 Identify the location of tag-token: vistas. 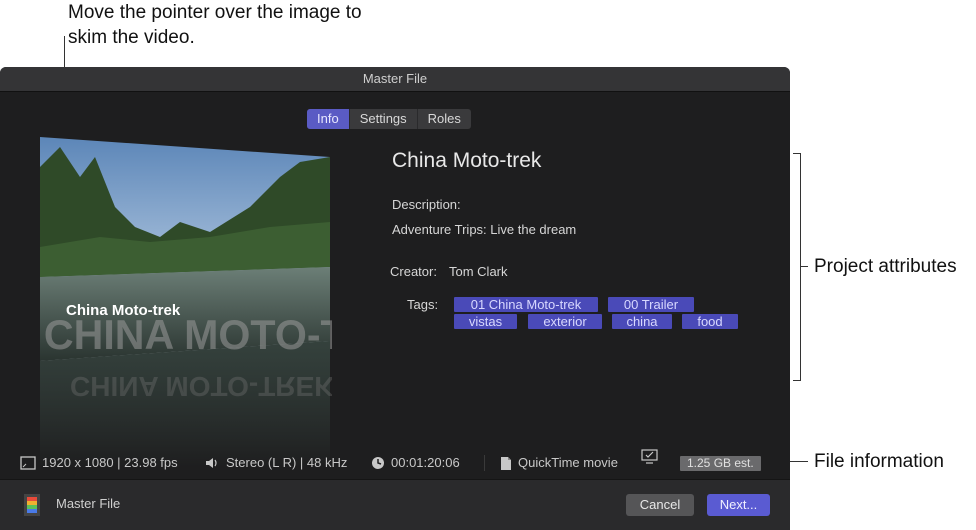
(485, 321).